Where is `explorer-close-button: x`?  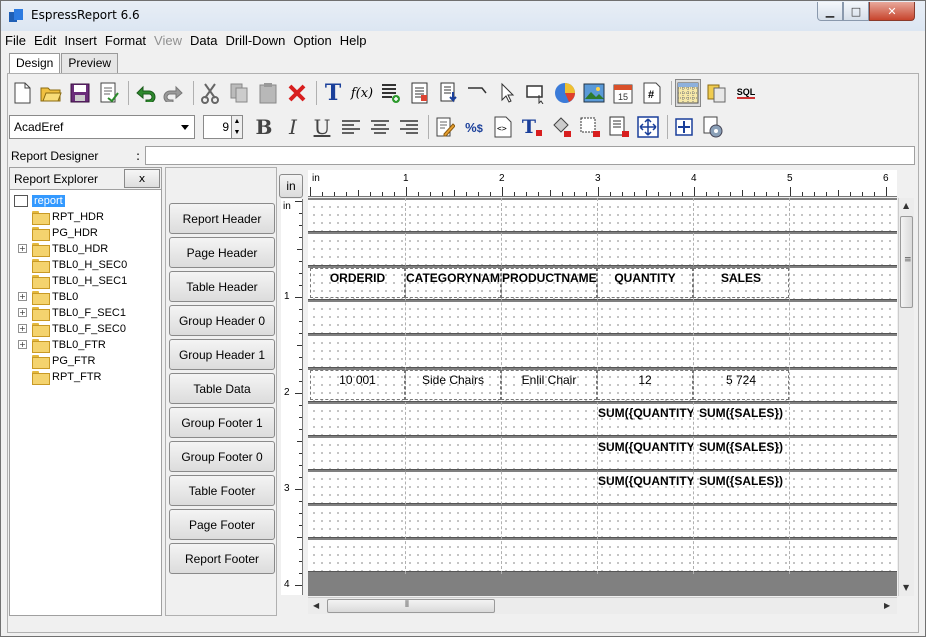
explorer-close-button: x is located at coordinates (142, 178).